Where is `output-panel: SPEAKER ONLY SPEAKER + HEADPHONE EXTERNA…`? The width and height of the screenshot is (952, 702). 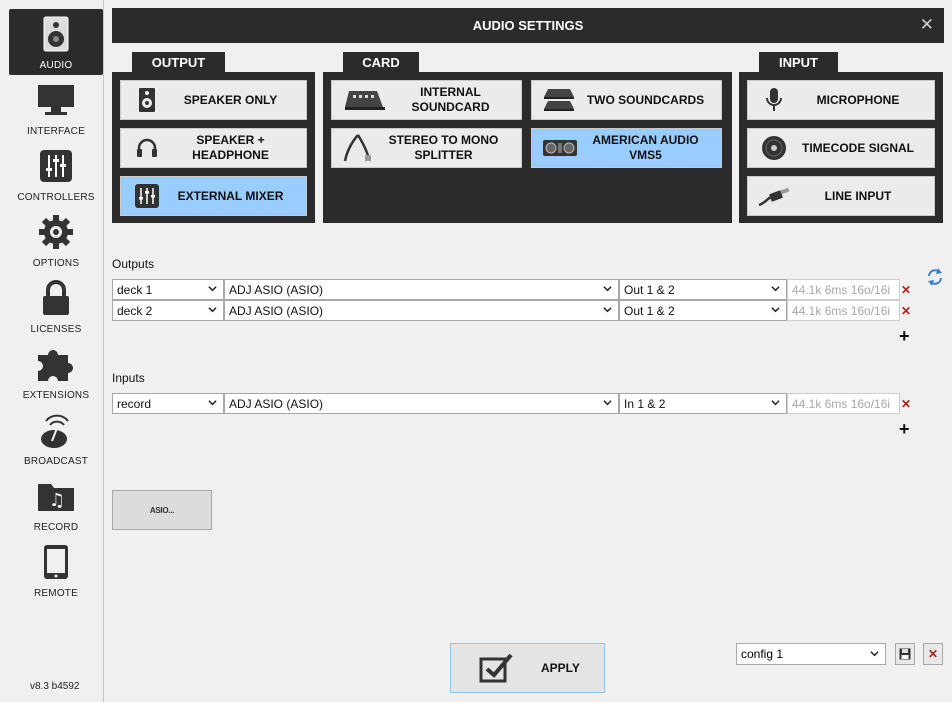 output-panel: SPEAKER ONLY SPEAKER + HEADPHONE EXTERNA… is located at coordinates (213, 147).